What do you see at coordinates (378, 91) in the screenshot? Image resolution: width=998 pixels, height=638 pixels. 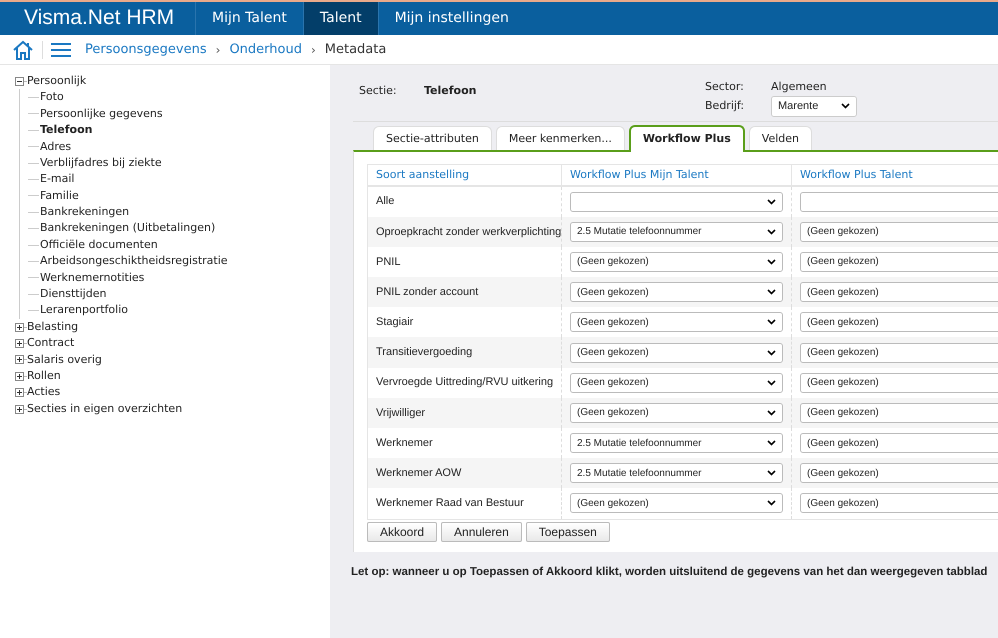 I see `section-label: Sectie:` at bounding box center [378, 91].